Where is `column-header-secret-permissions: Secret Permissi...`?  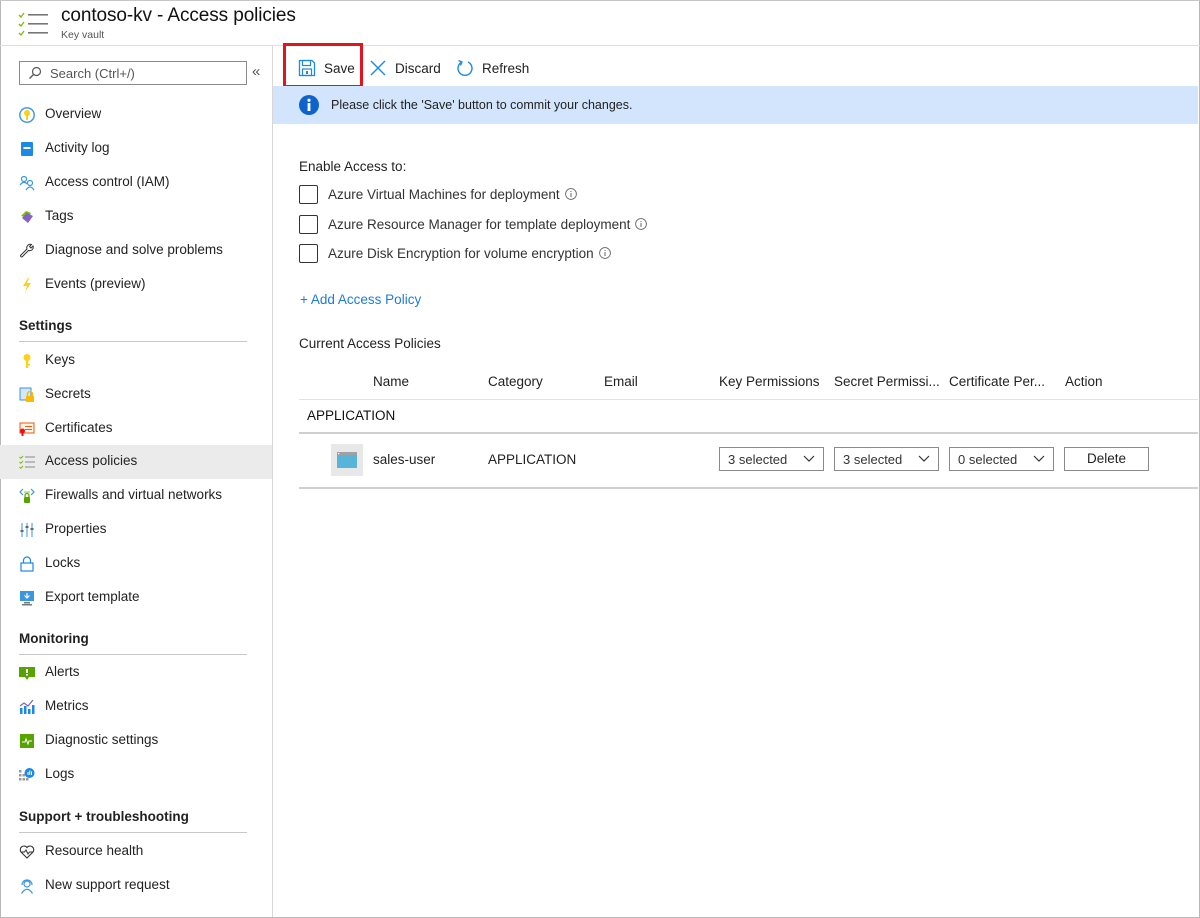
column-header-secret-permissions: Secret Permissi... is located at coordinates (887, 381).